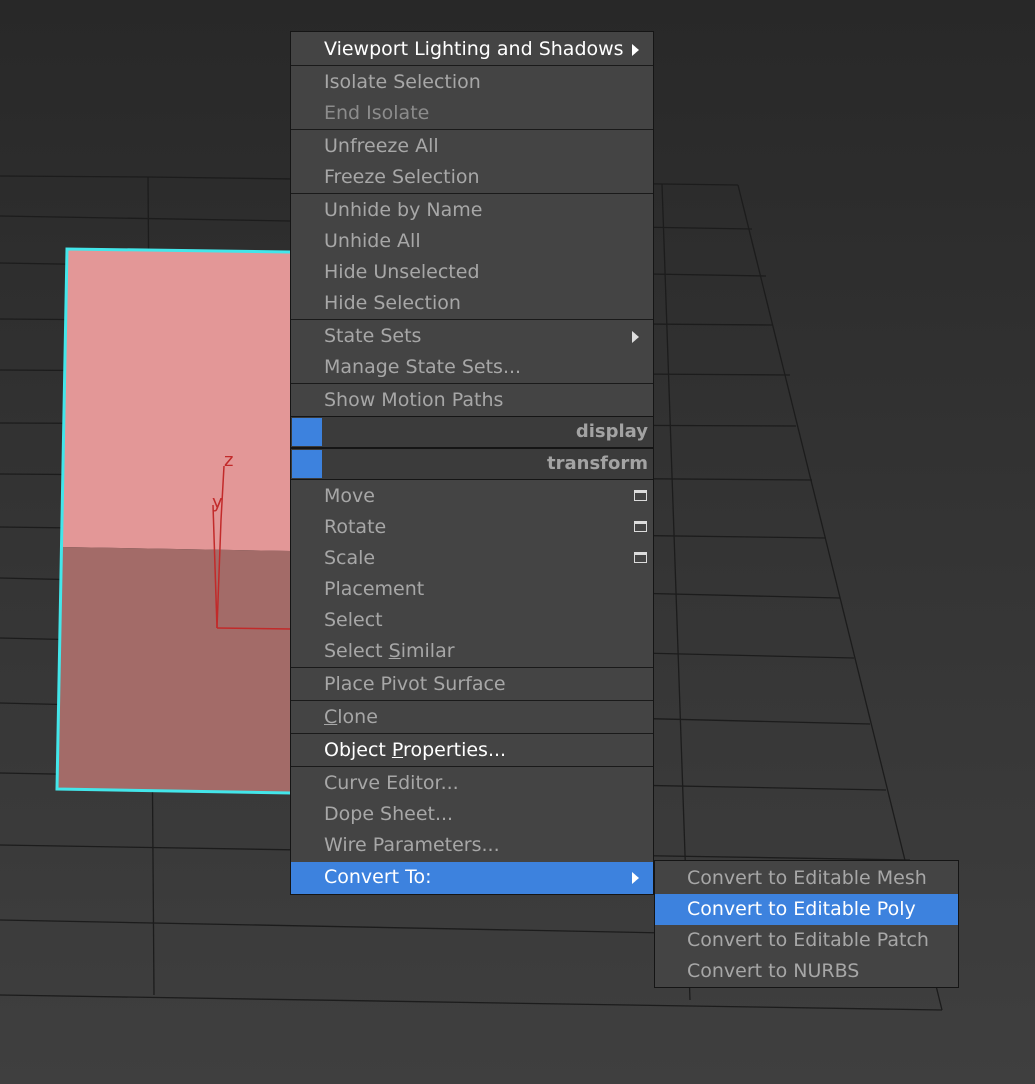  What do you see at coordinates (378, 877) in the screenshot?
I see `menu-item-label: Convert To:` at bounding box center [378, 877].